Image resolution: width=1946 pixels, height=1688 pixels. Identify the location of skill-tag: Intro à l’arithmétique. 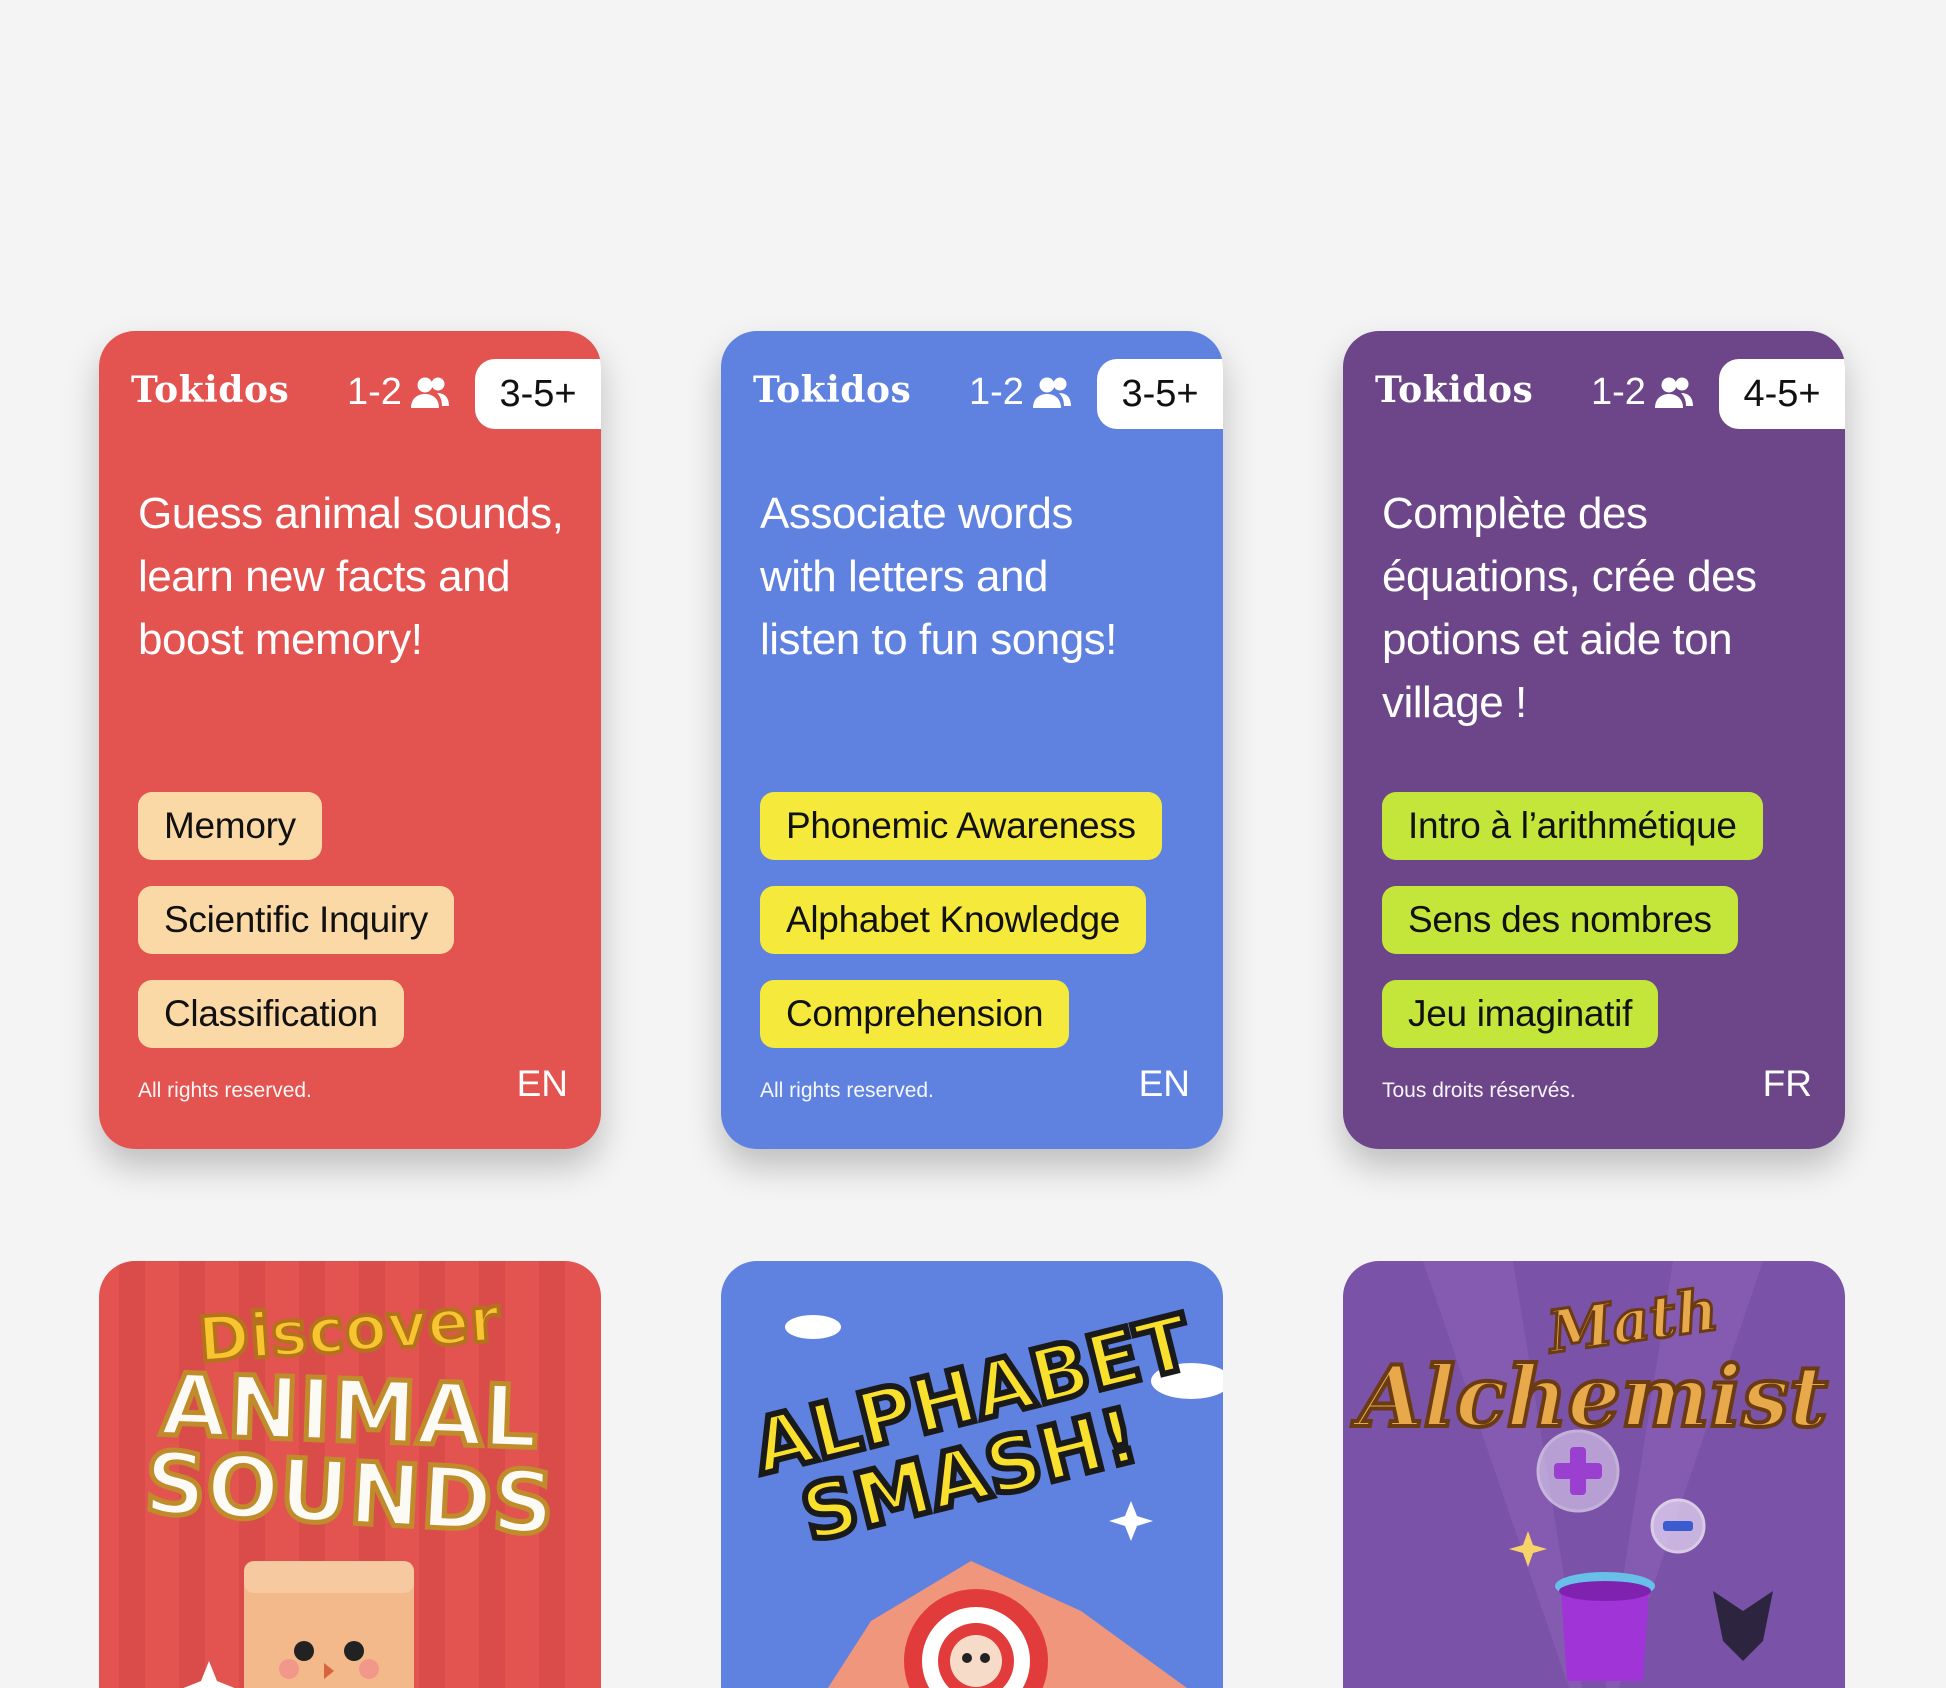
(1572, 826).